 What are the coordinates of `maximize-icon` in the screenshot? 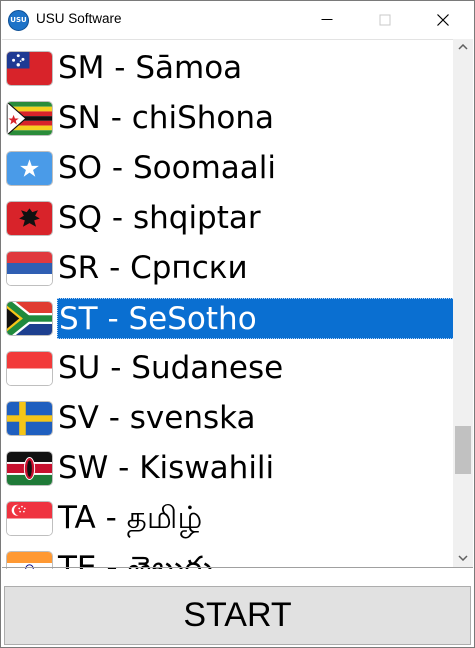 It's located at (385, 19).